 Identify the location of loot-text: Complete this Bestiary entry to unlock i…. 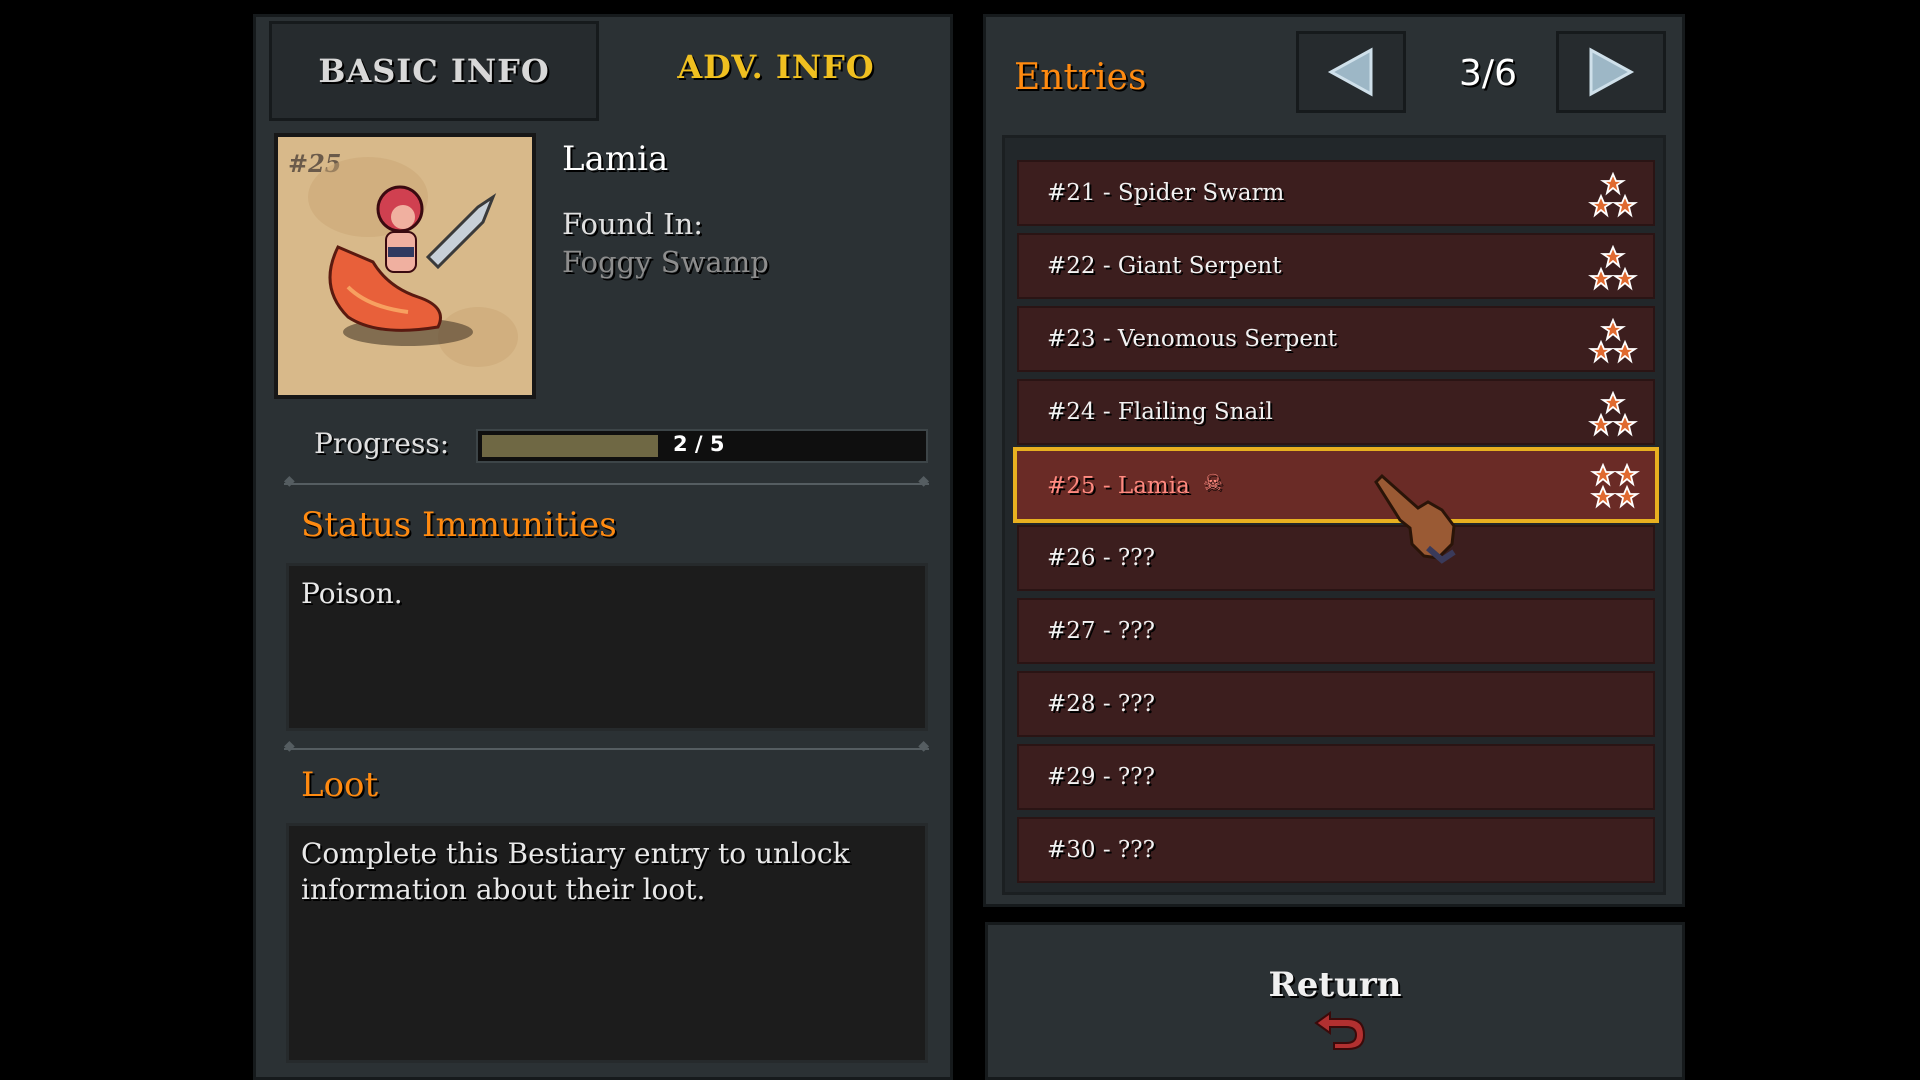
(575, 871).